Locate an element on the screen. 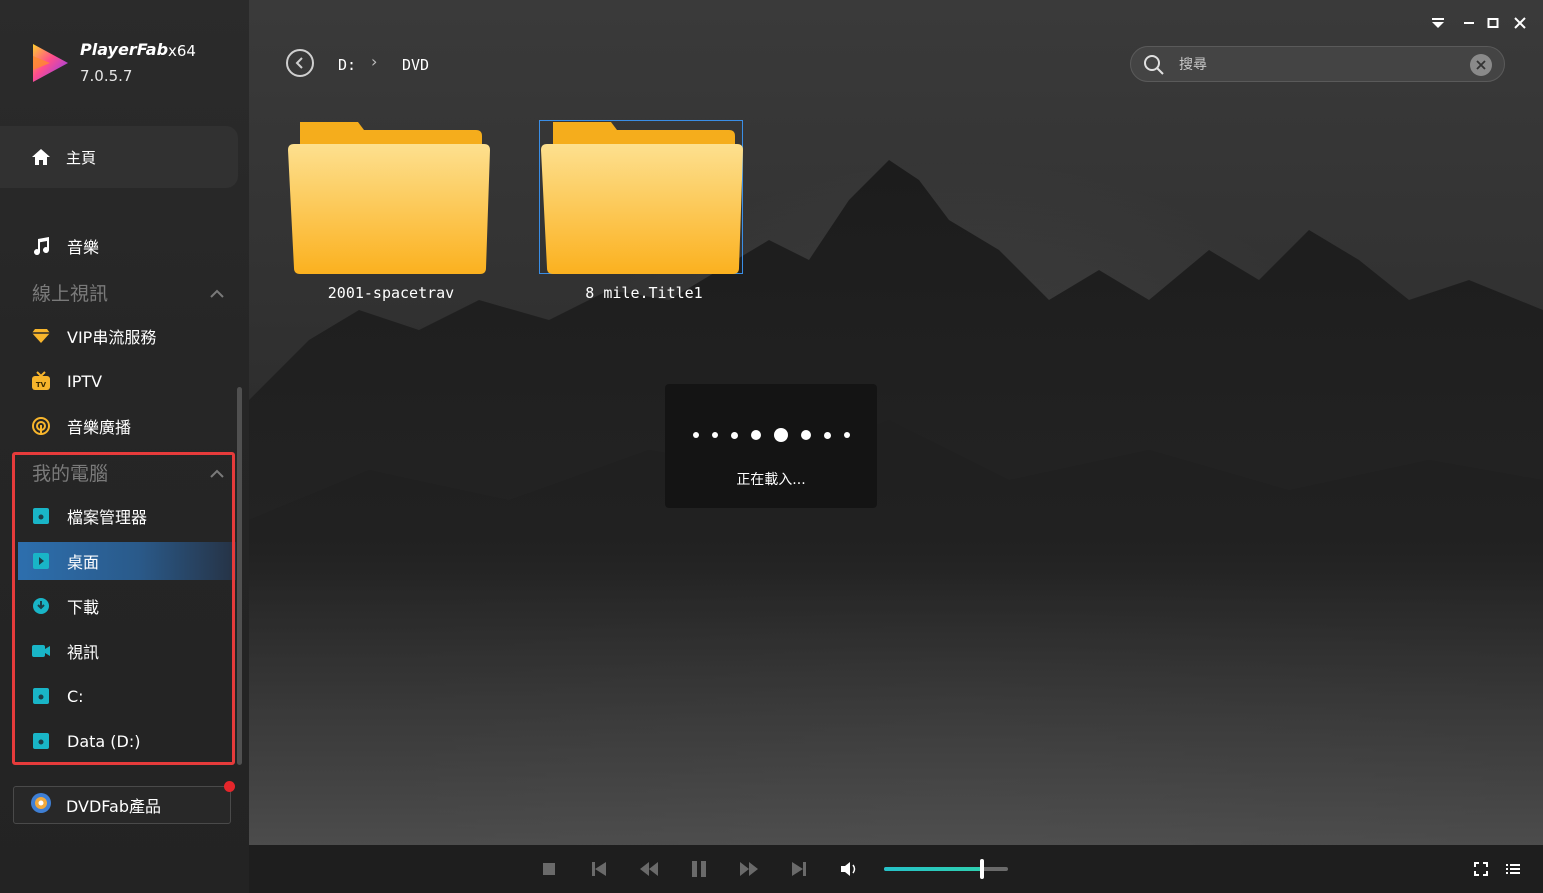  highlight-frame is located at coordinates (123, 608).